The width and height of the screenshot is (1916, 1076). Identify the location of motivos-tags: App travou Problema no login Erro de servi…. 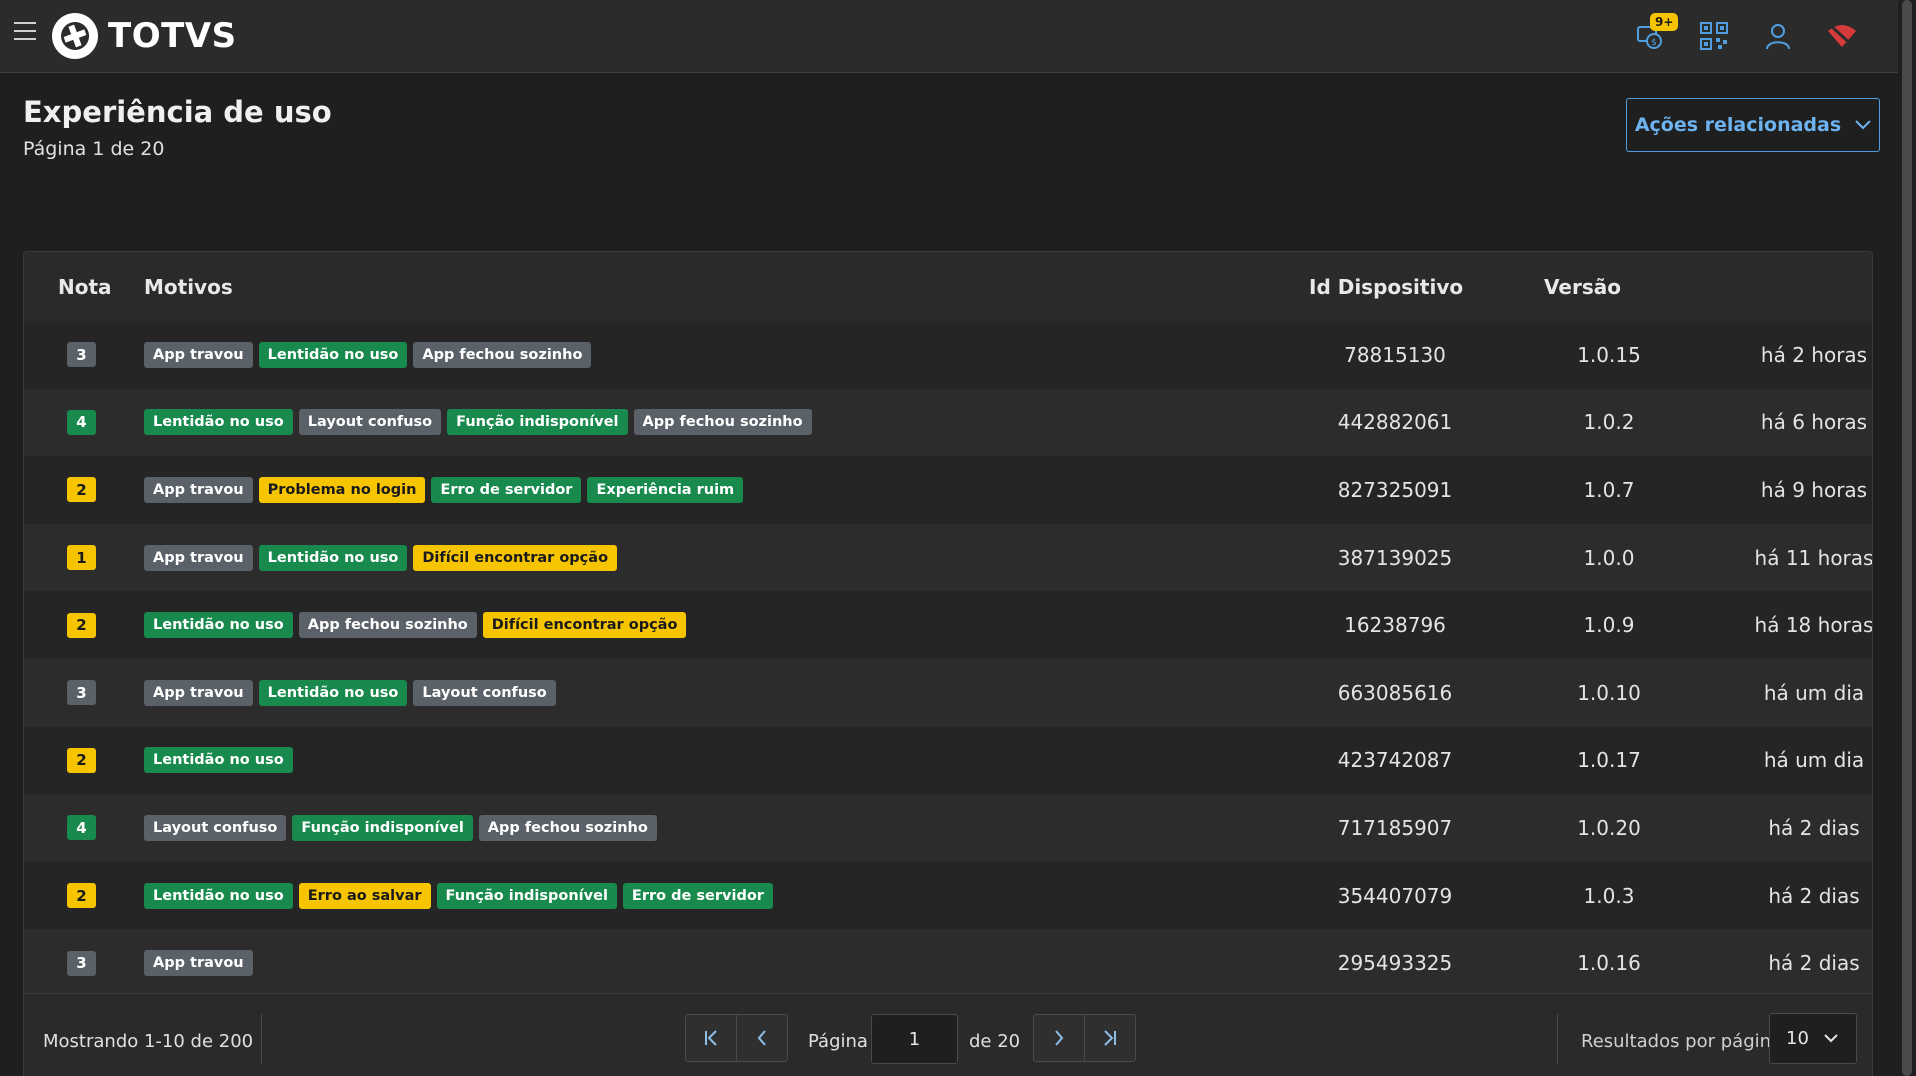
(444, 489).